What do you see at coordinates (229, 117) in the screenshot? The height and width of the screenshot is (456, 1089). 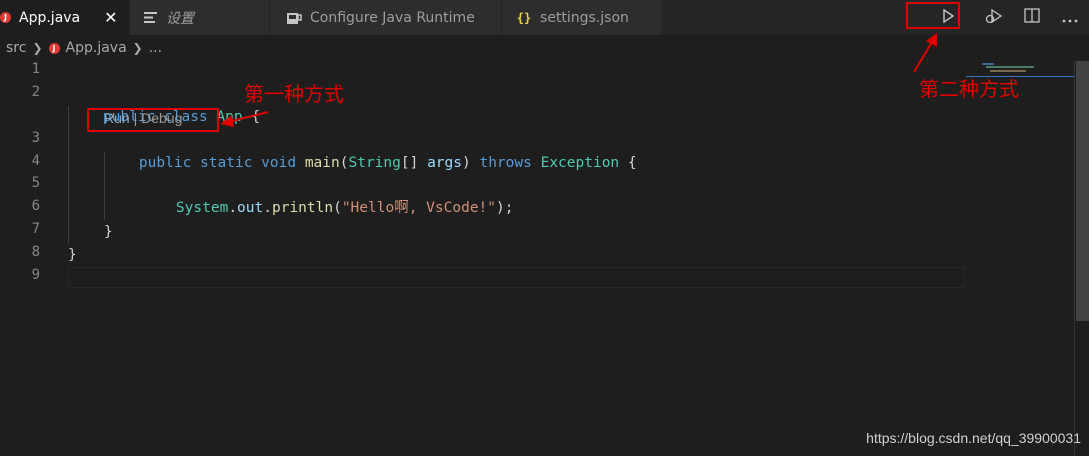 I see `class-name: App` at bounding box center [229, 117].